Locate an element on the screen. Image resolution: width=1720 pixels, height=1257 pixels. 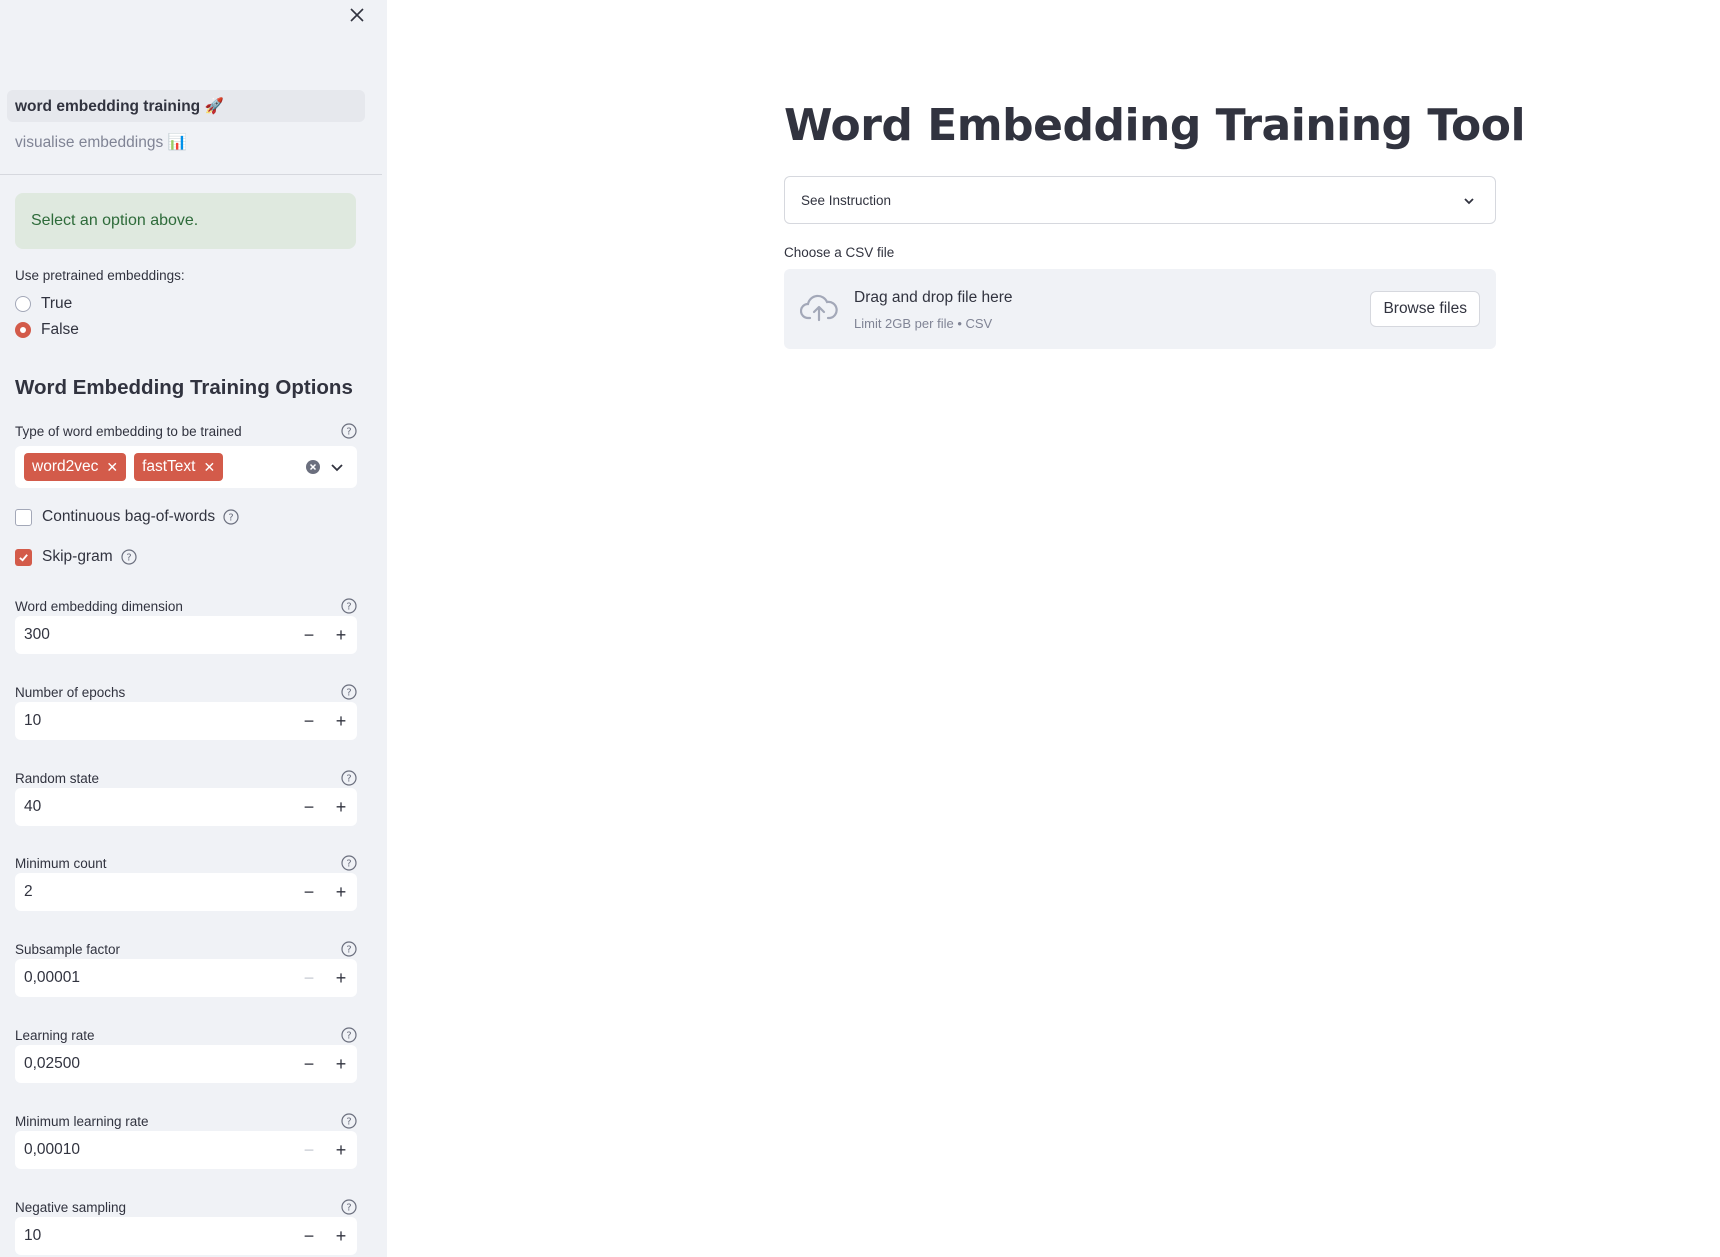
number-field-label: Word embedding dimension is located at coordinates (99, 606).